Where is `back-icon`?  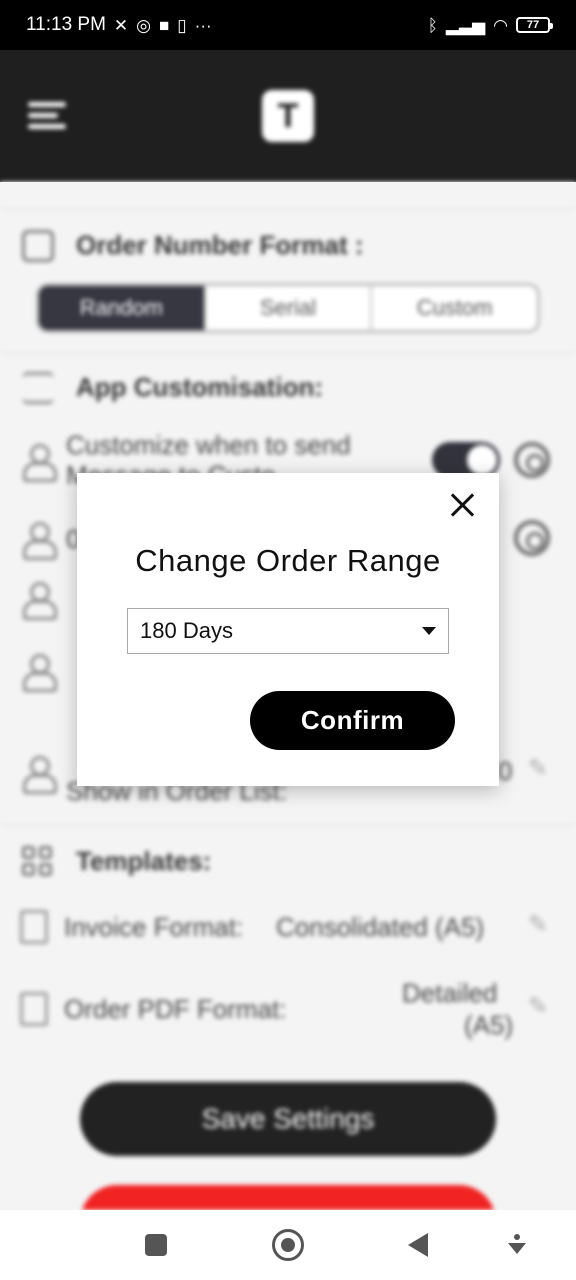 back-icon is located at coordinates (418, 1245).